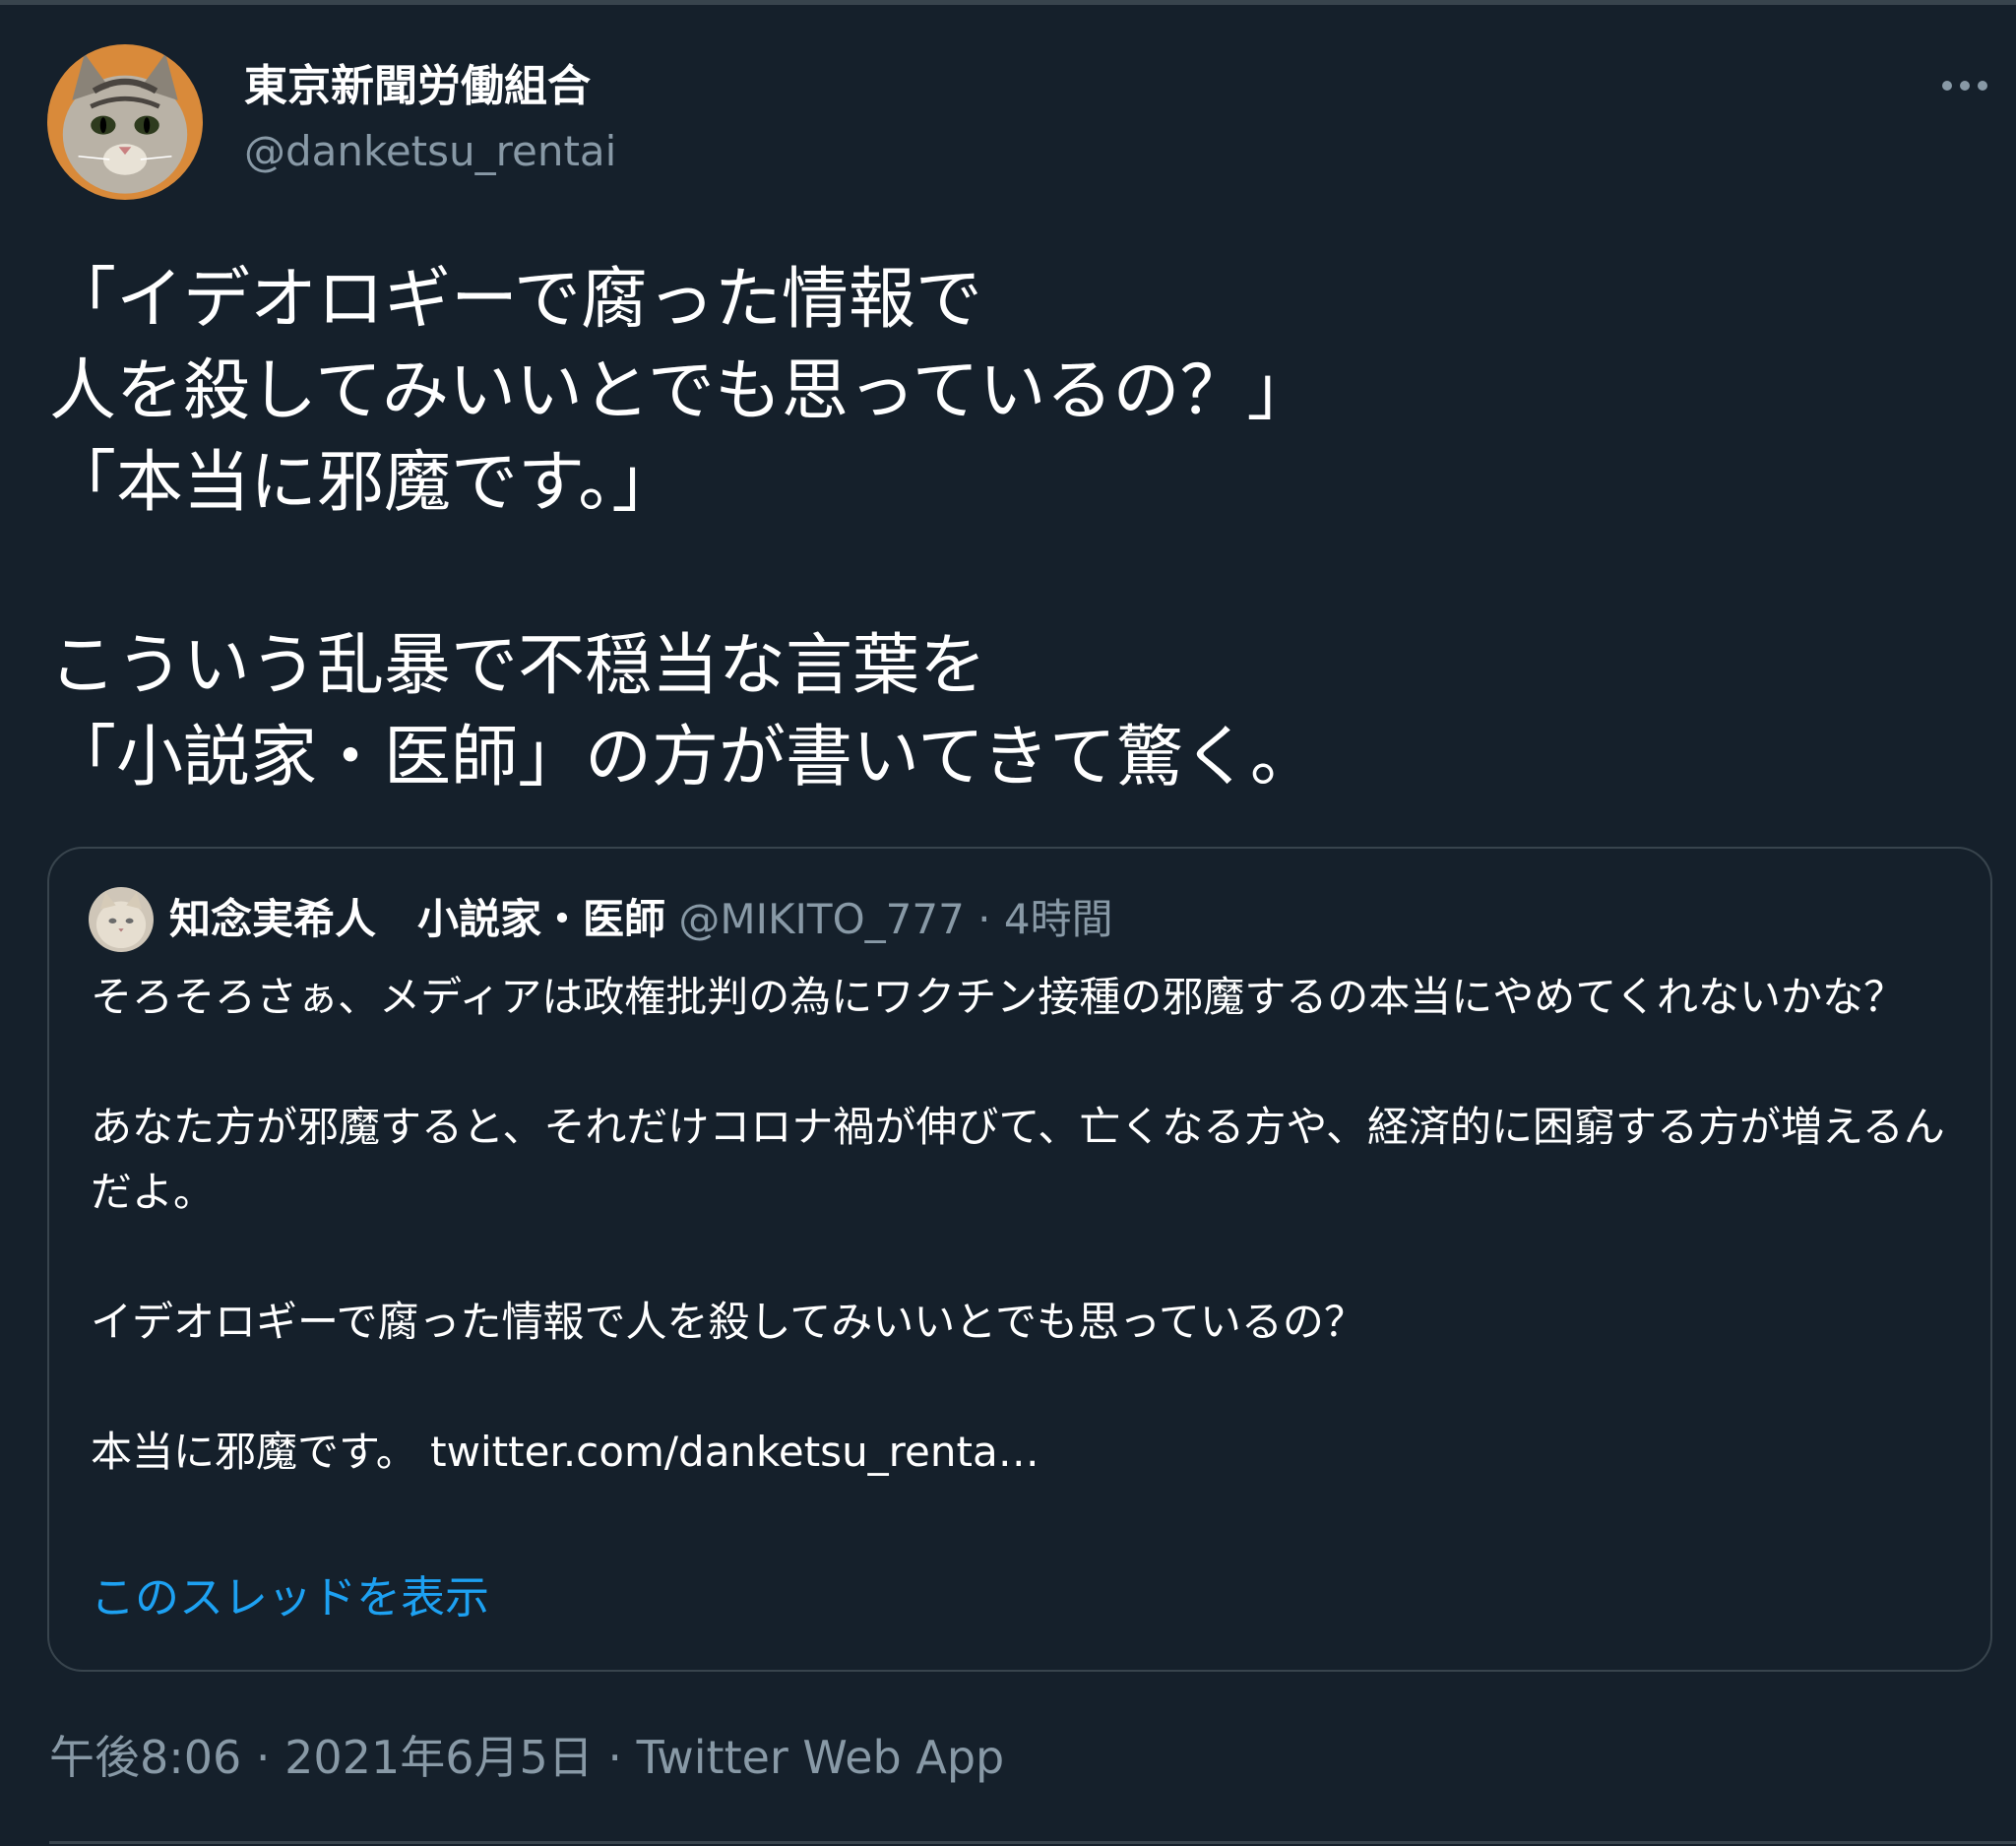 The image size is (2016, 1846). I want to click on quoted-author-avatar, so click(121, 920).